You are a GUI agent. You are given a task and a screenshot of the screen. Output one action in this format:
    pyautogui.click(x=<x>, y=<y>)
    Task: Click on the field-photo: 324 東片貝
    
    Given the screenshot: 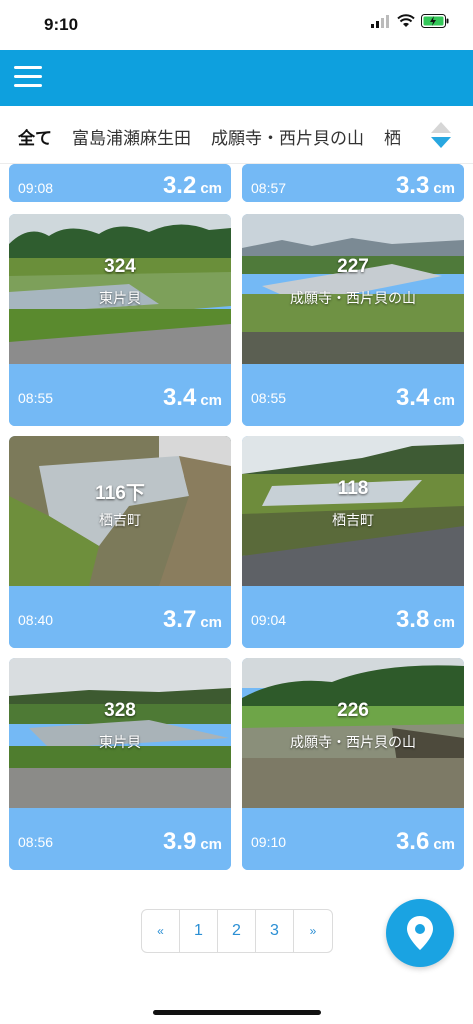 What is the action you would take?
    pyautogui.click(x=120, y=289)
    